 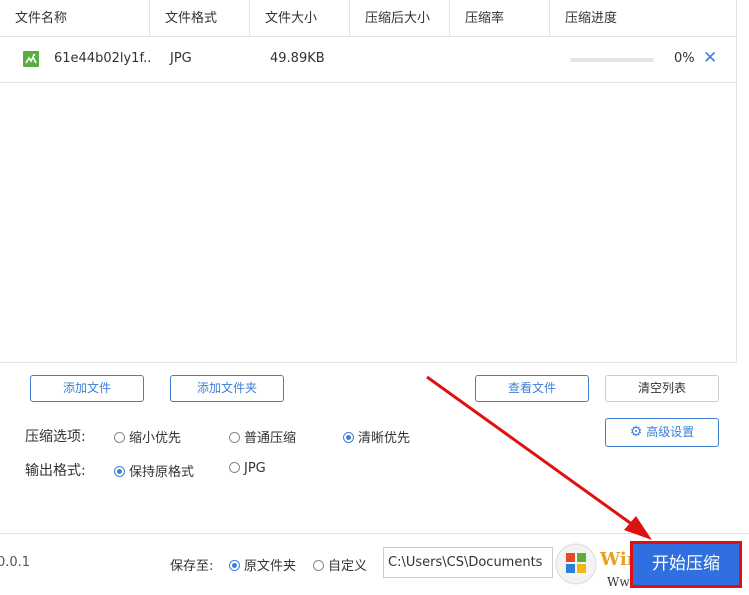 I want to click on radio-label: 清晰优先, so click(x=384, y=438).